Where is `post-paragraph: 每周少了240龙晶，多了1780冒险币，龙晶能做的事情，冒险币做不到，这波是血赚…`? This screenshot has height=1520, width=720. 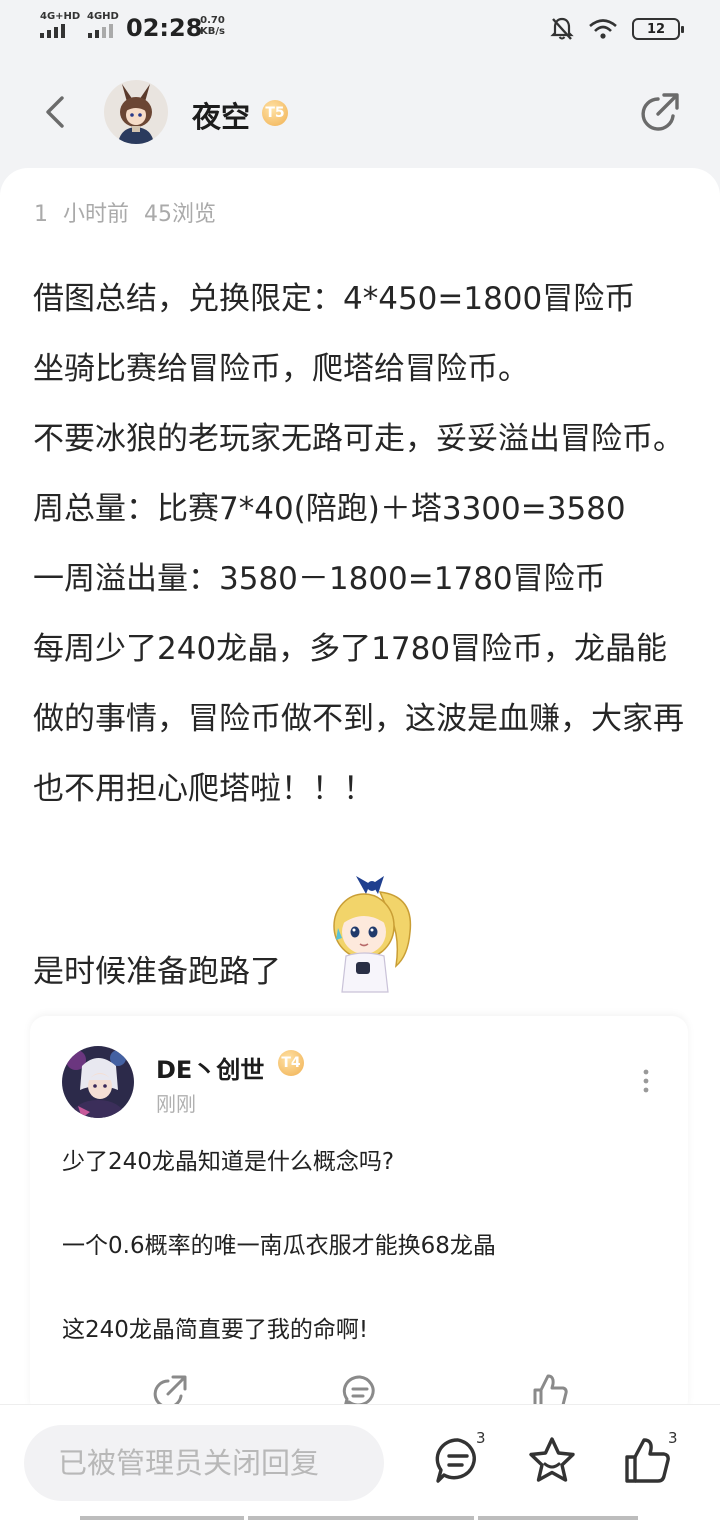
post-paragraph: 每周少了240龙晶，多了1780冒险币，龙晶能做的事情，冒险币做不到，这波是血赚… is located at coordinates (358, 719).